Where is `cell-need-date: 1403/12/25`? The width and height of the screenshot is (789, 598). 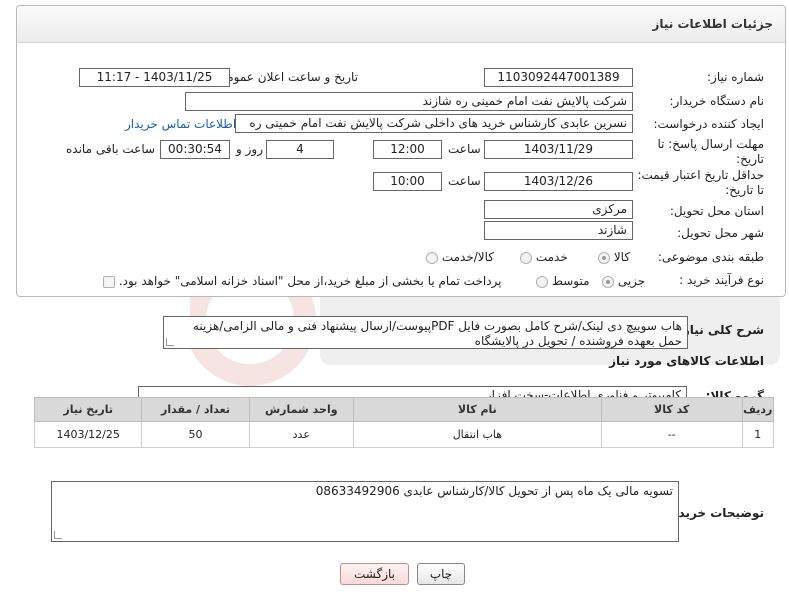 cell-need-date: 1403/12/25 is located at coordinates (88, 434).